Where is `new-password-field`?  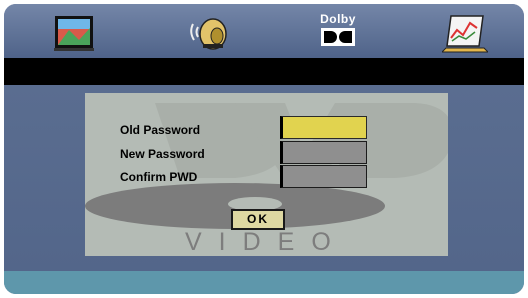
new-password-field is located at coordinates (323, 152).